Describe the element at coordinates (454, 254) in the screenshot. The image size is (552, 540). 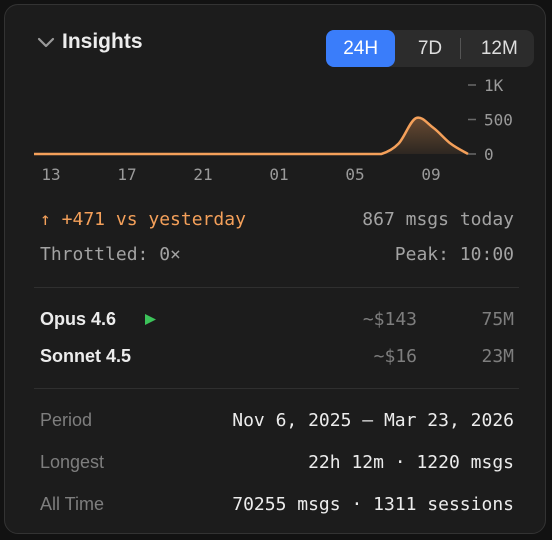
I see `peak-hour: Peak: 10:00` at that location.